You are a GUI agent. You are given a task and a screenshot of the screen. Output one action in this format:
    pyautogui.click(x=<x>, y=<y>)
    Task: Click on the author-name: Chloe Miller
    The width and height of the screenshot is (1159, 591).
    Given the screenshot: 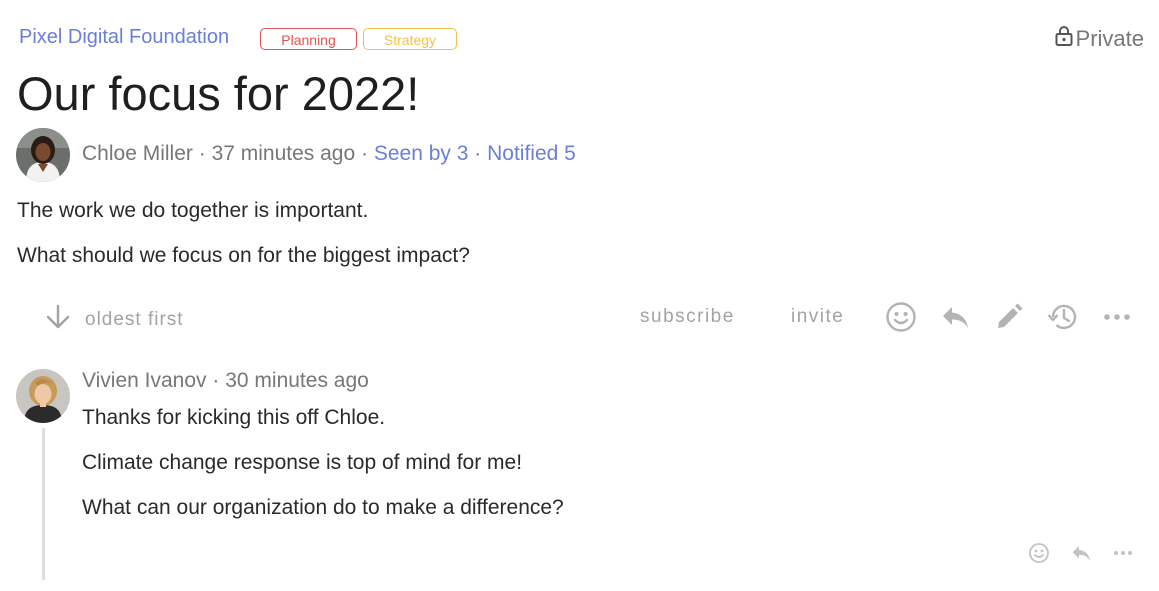 What is the action you would take?
    pyautogui.click(x=137, y=153)
    